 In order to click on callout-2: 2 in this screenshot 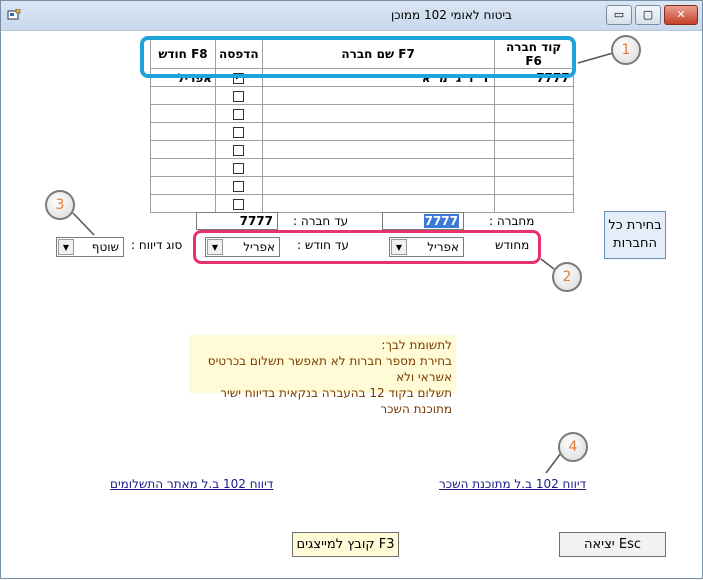, I will do `click(567, 277)`.